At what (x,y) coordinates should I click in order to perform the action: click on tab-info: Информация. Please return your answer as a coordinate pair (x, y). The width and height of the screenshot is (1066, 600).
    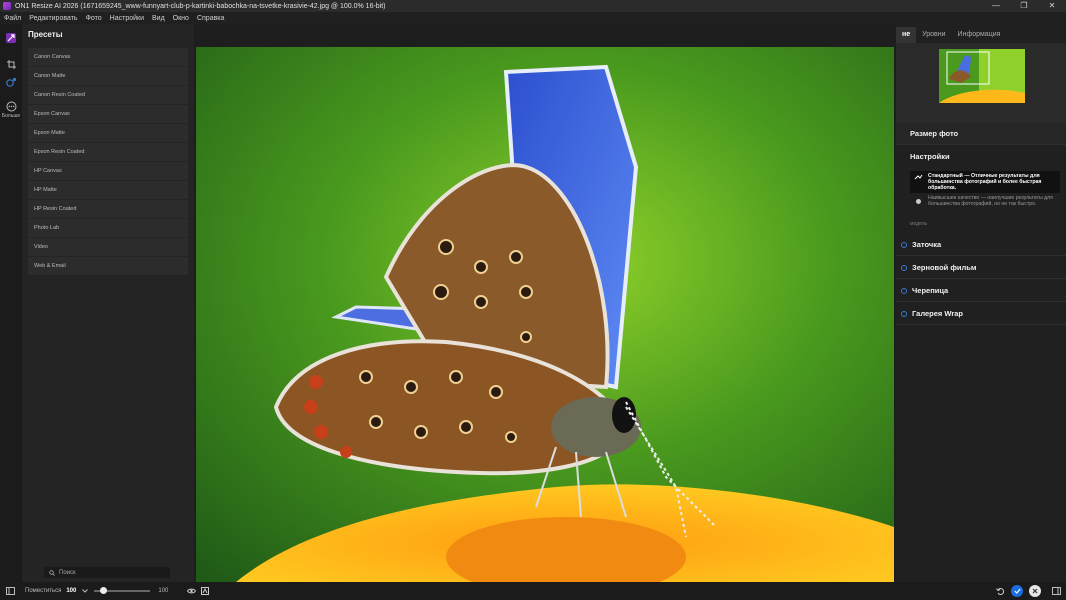
    Looking at the image, I should click on (979, 35).